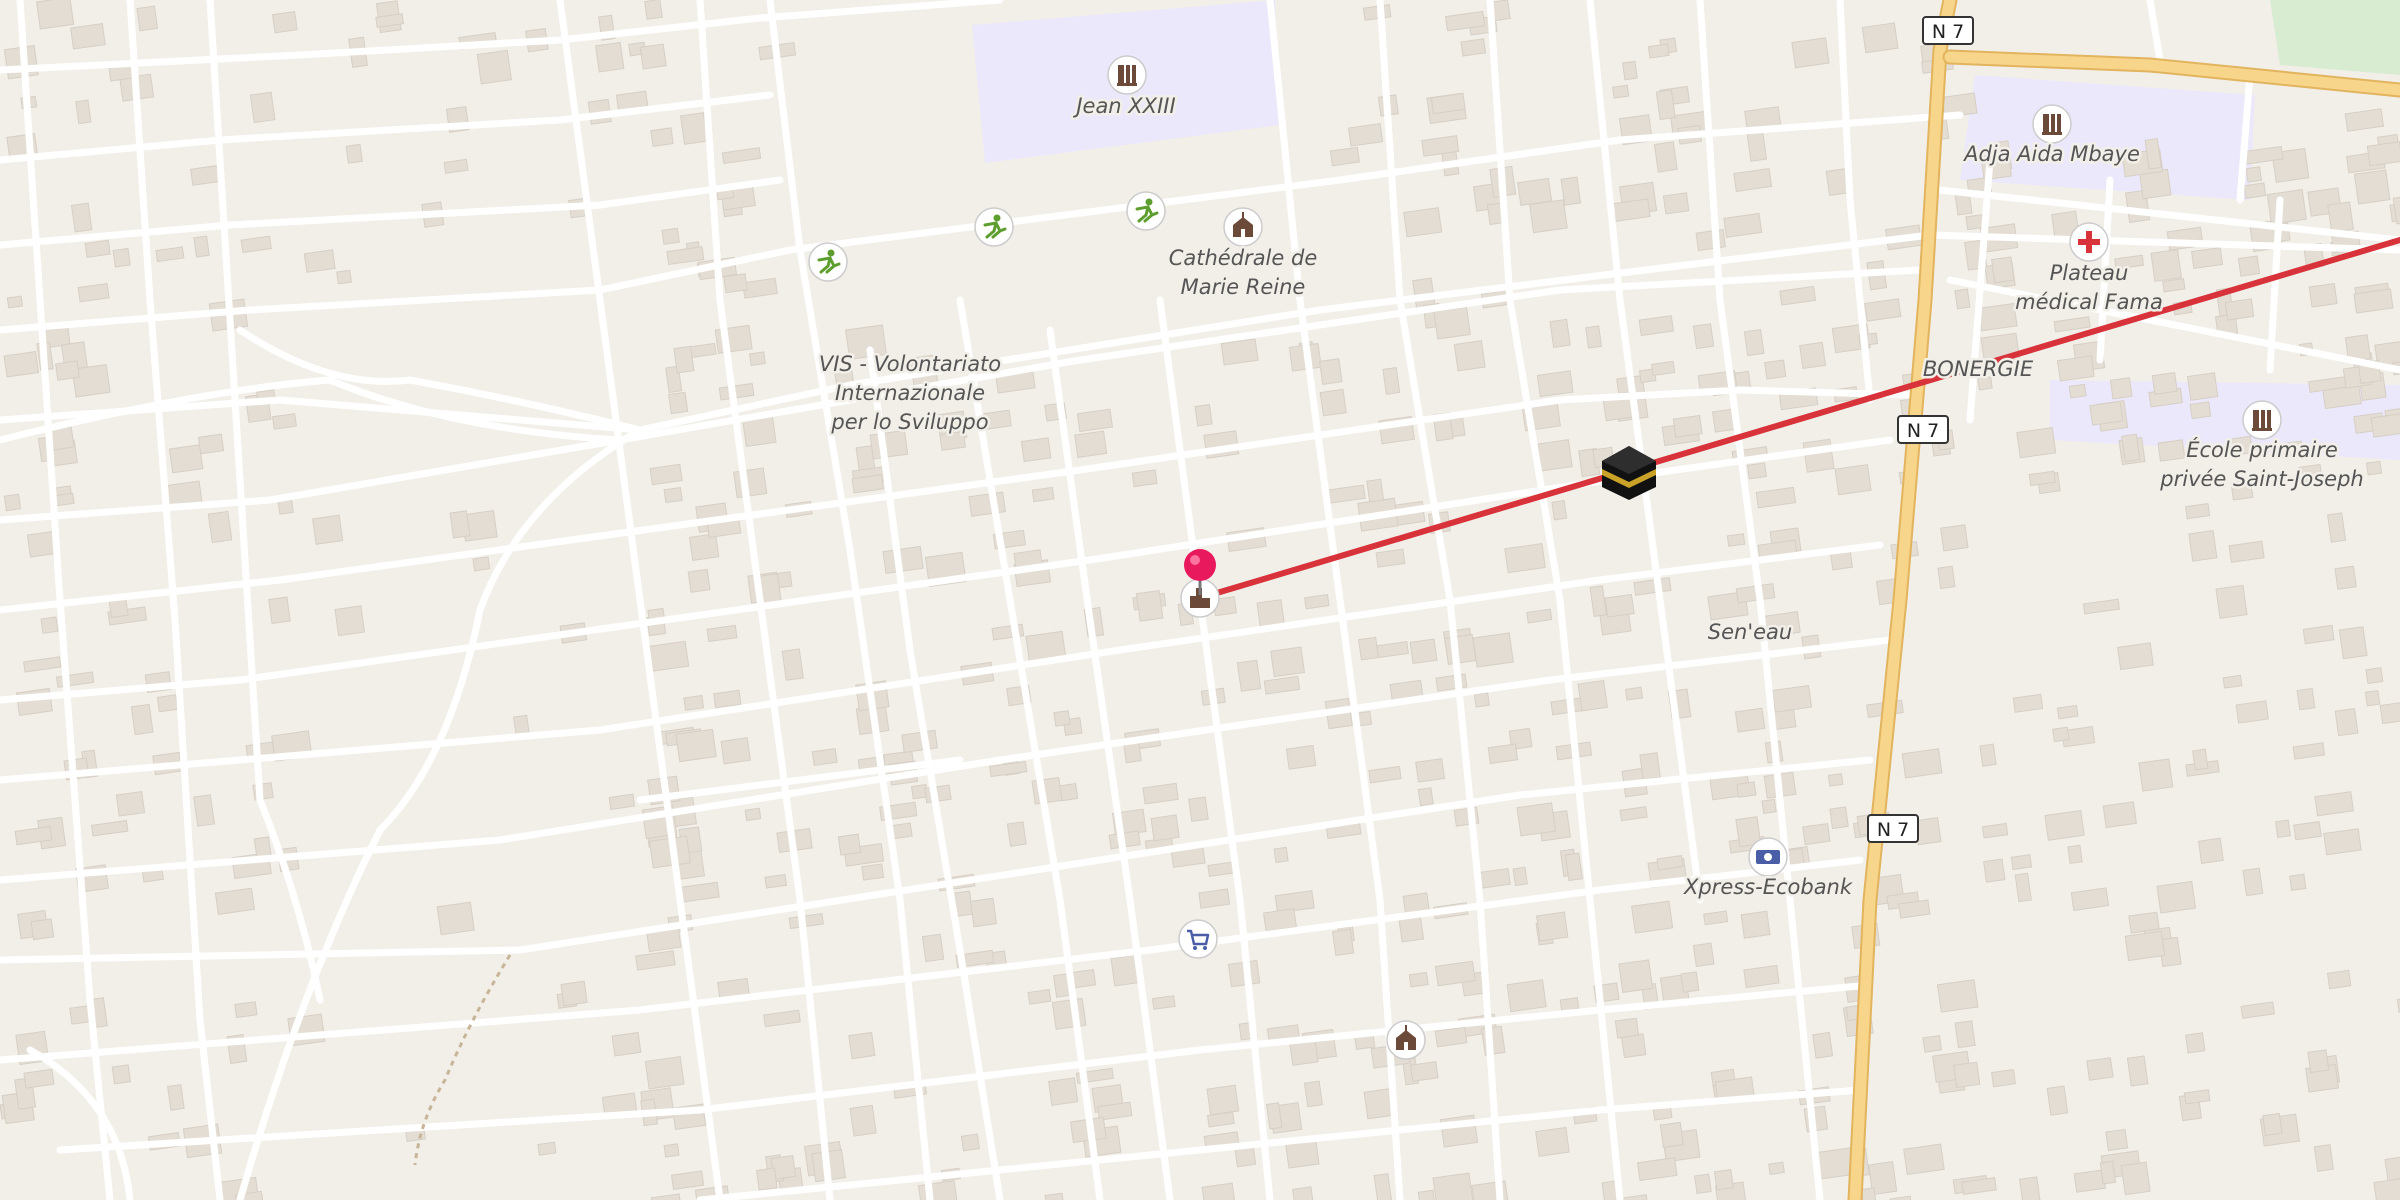 The width and height of the screenshot is (2400, 1200). Describe the element at coordinates (1768, 857) in the screenshot. I see `bank-icon` at that location.